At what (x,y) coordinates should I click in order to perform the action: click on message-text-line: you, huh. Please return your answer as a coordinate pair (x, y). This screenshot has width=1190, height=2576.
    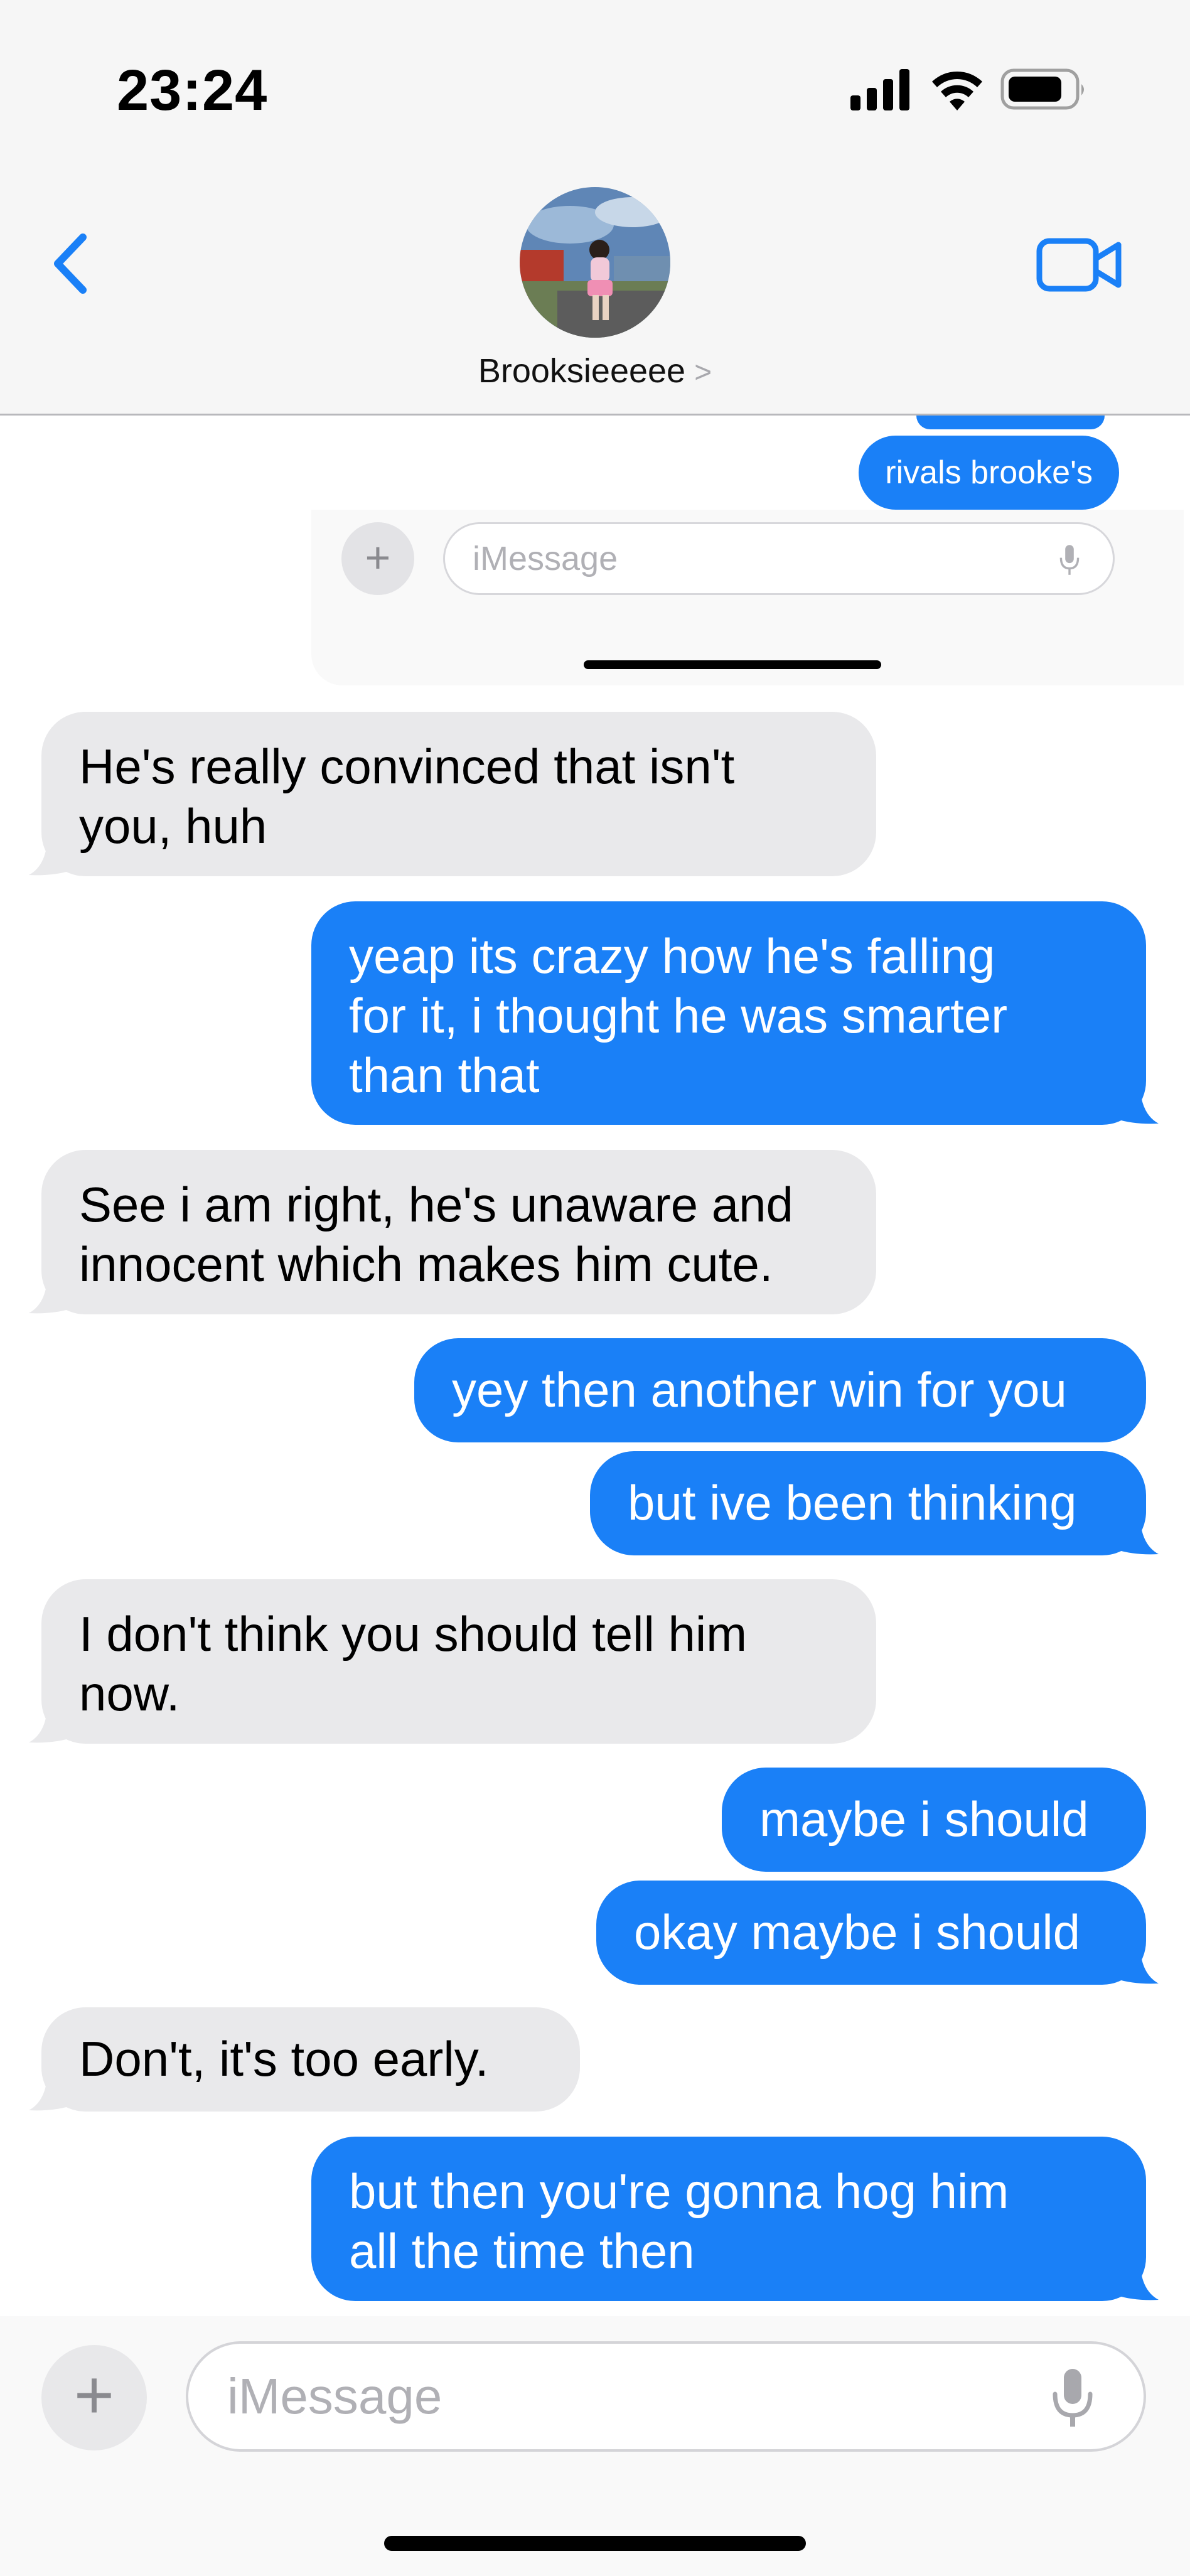
    Looking at the image, I should click on (173, 826).